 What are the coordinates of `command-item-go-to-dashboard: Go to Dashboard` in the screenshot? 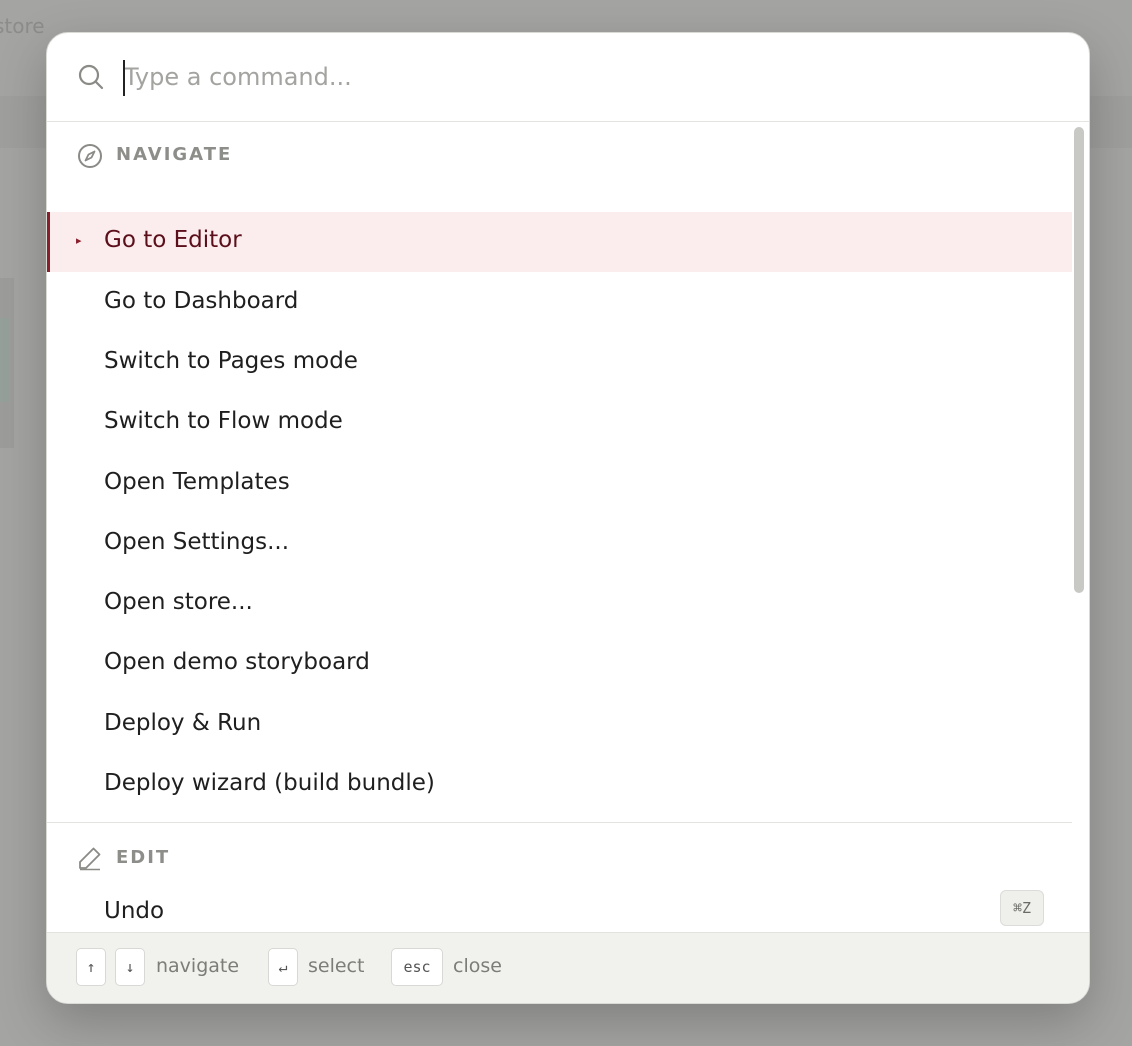 It's located at (559, 303).